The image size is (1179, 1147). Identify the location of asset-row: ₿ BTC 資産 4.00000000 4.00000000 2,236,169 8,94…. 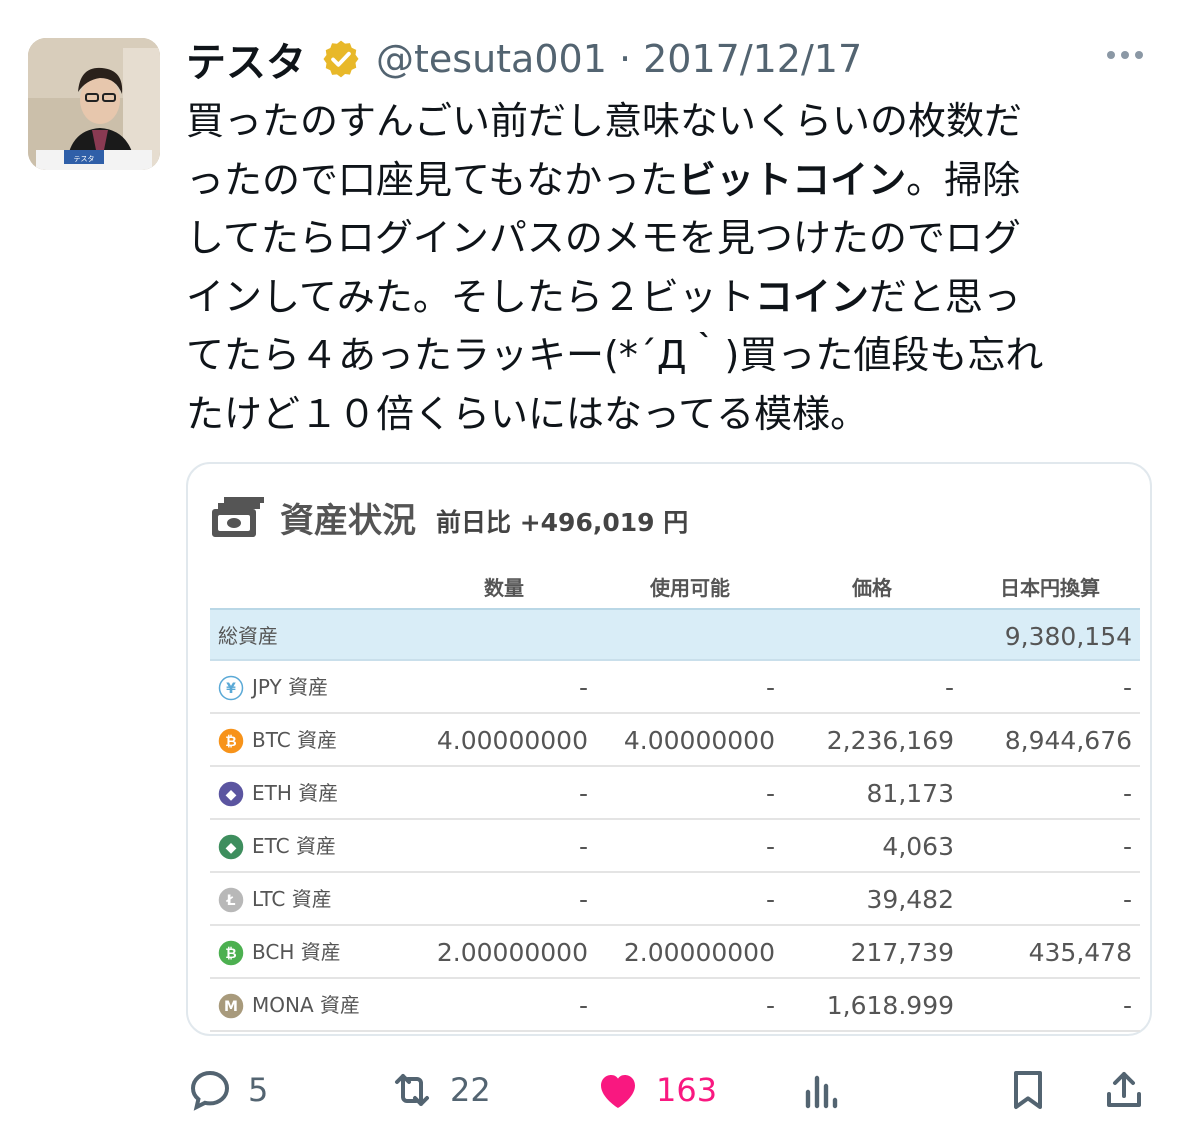
(675, 740).